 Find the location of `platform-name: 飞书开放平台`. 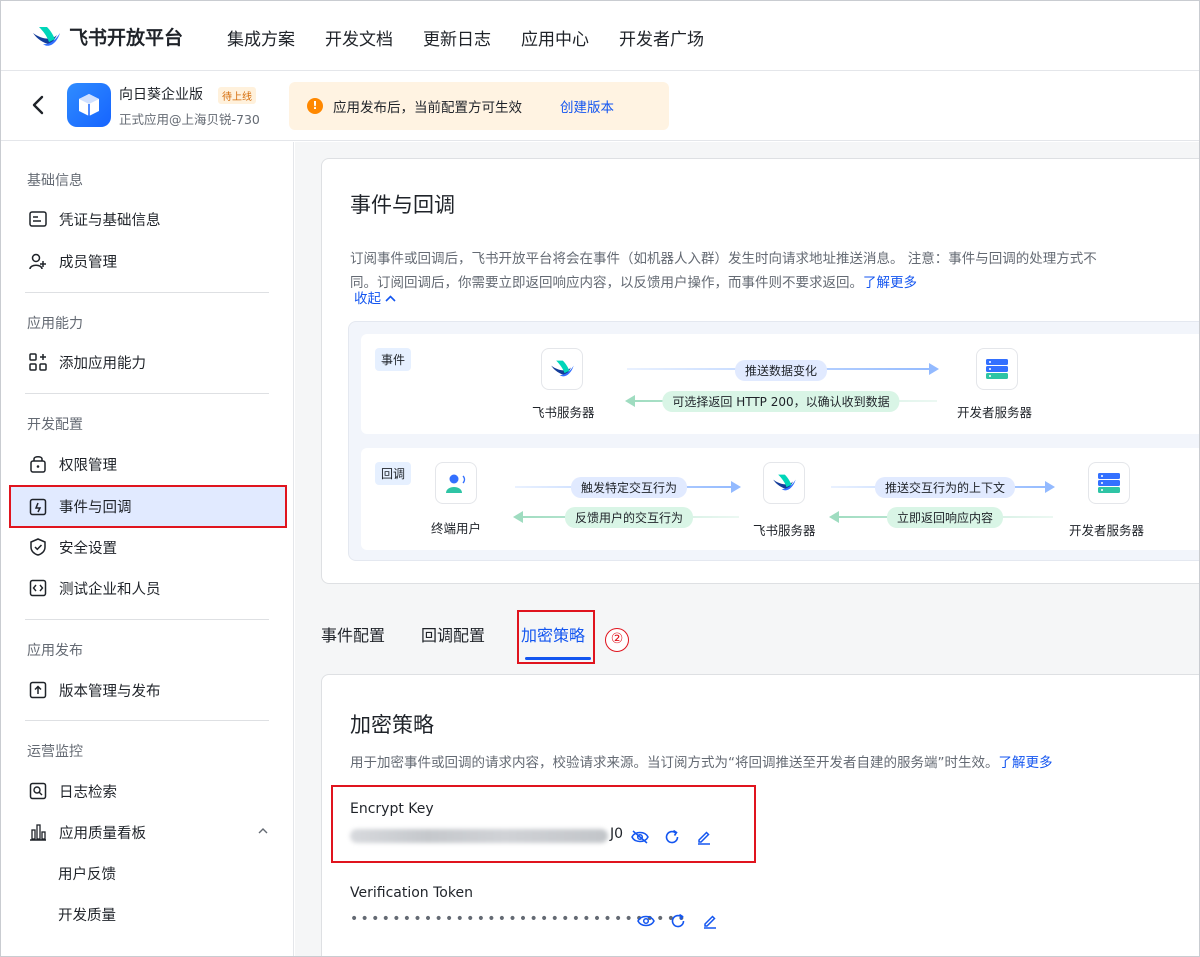

platform-name: 飞书开放平台 is located at coordinates (126, 38).